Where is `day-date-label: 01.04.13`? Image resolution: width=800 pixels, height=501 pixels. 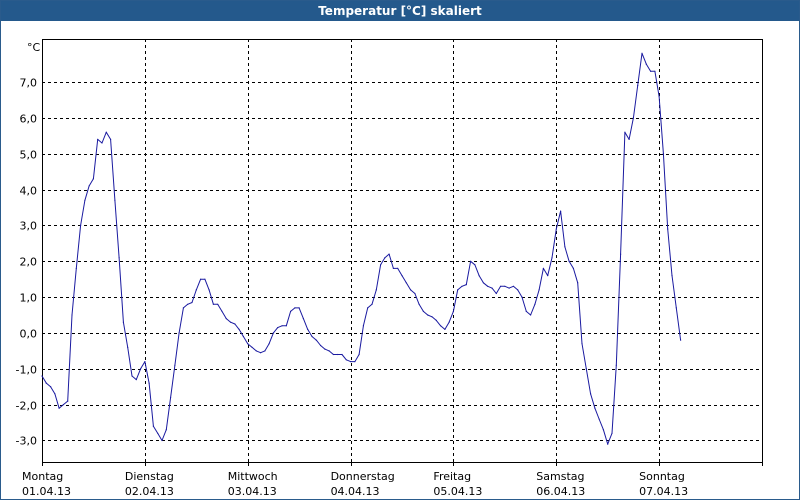
day-date-label: 01.04.13 is located at coordinates (46, 491).